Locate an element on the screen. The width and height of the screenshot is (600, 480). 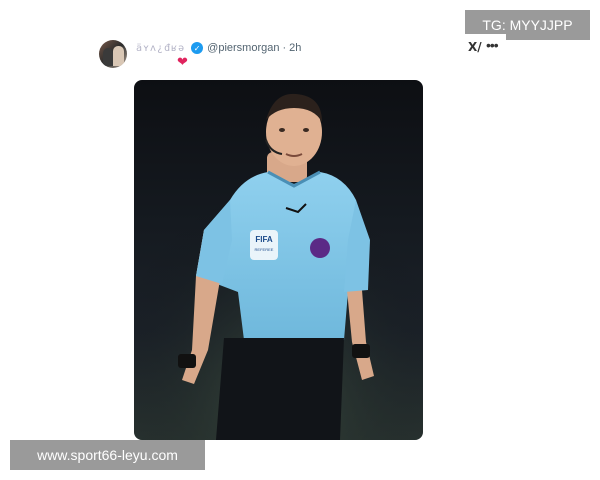
handle: @piersmorgan is located at coordinates (243, 48).